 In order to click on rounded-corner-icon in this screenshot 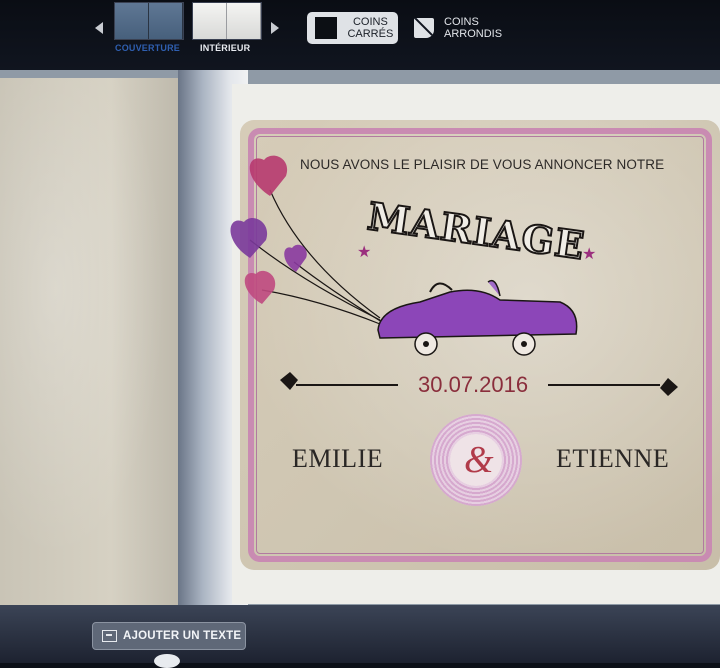, I will do `click(424, 28)`.